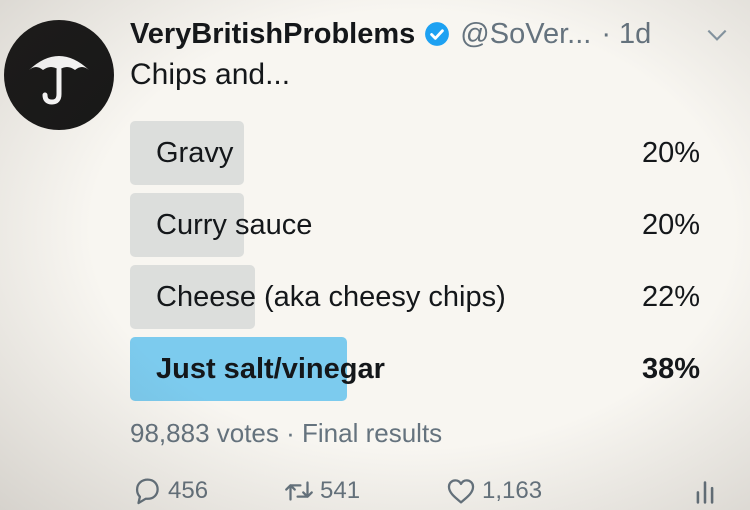 The width and height of the screenshot is (750, 510). I want to click on display-name: VeryBritishProblems, so click(272, 34).